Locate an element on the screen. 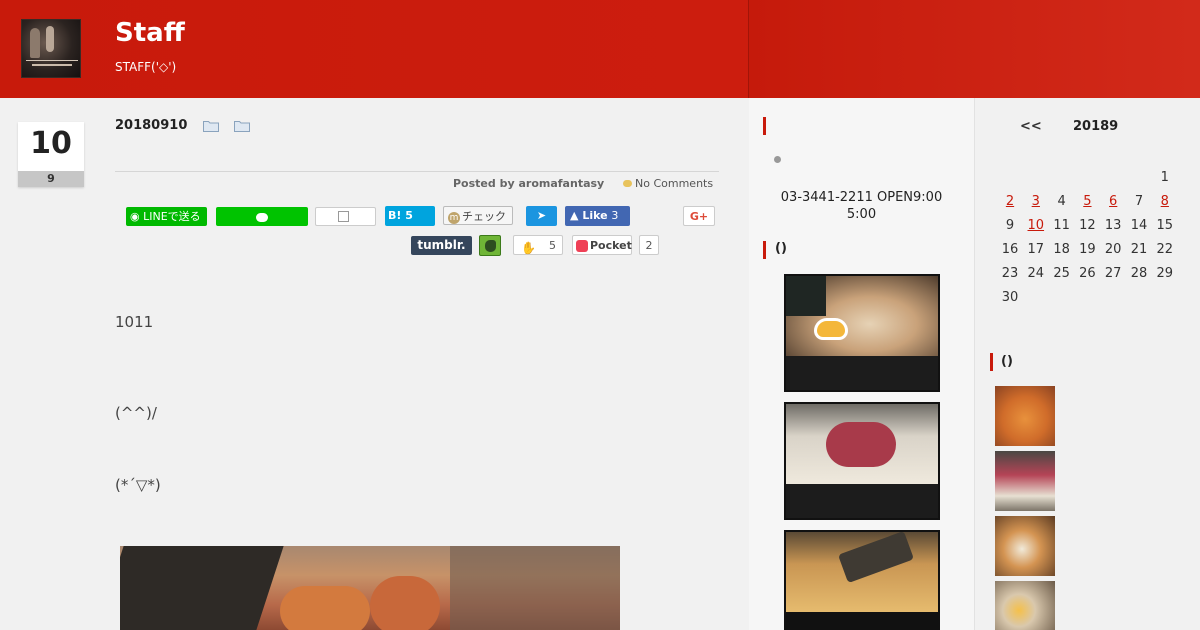  calendar-week-row: 30 is located at coordinates (1088, 302).